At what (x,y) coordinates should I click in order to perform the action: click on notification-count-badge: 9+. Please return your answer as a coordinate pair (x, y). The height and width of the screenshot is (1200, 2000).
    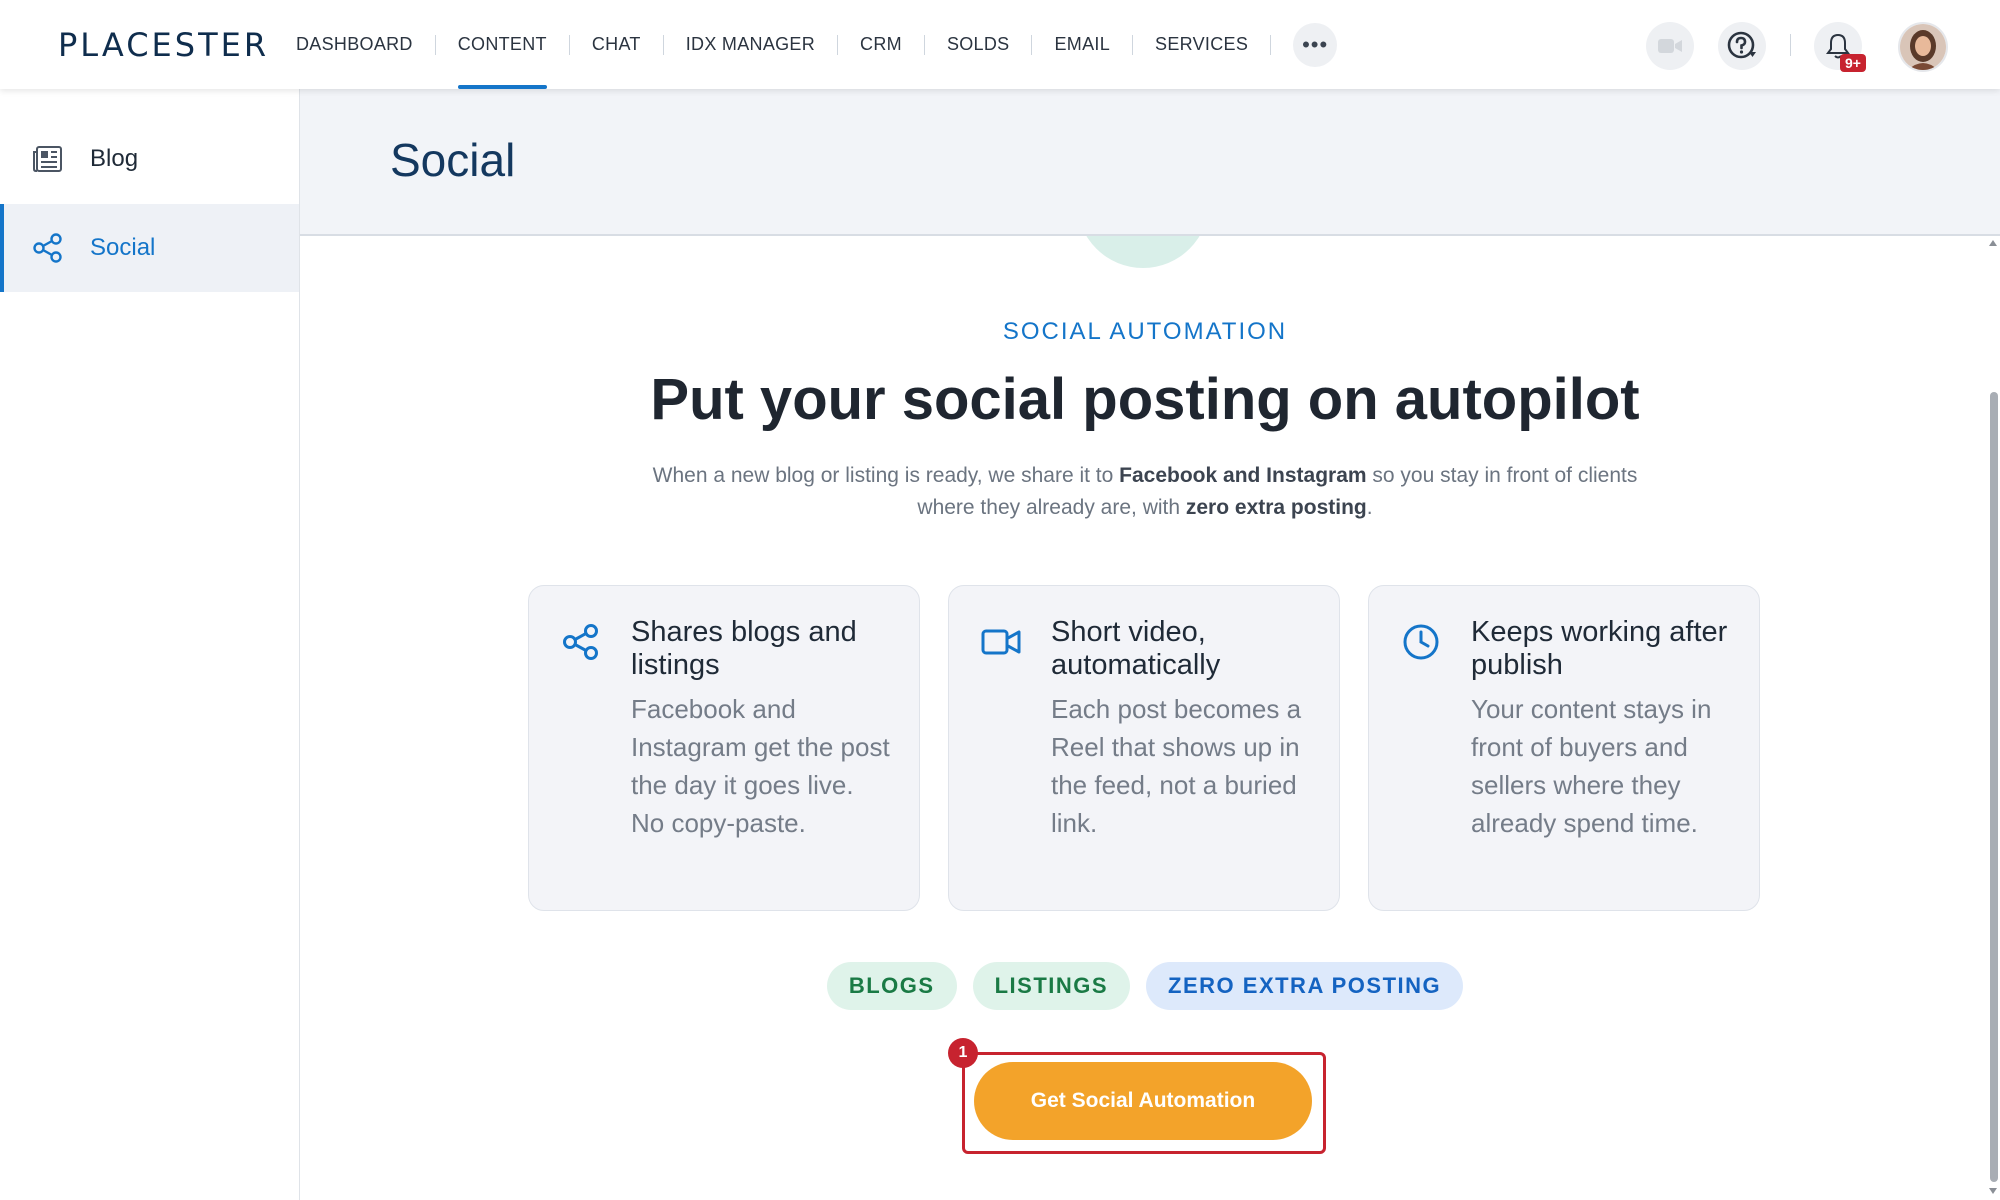
    Looking at the image, I should click on (1853, 63).